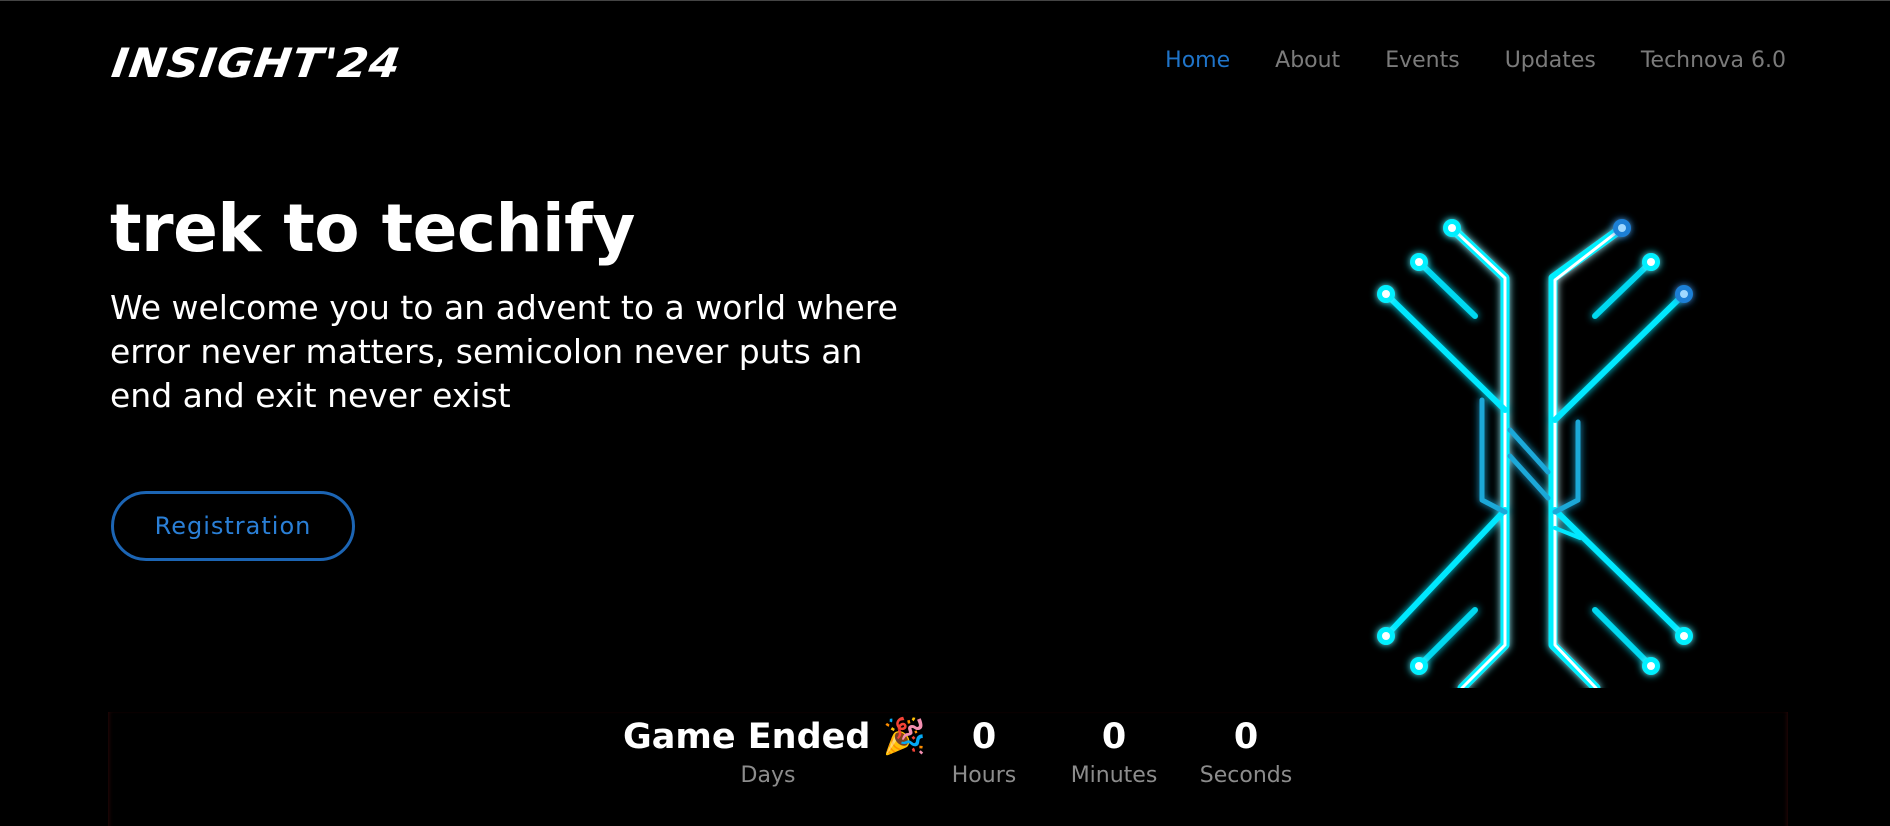  Describe the element at coordinates (1114, 737) in the screenshot. I see `minutes-value: 0` at that location.